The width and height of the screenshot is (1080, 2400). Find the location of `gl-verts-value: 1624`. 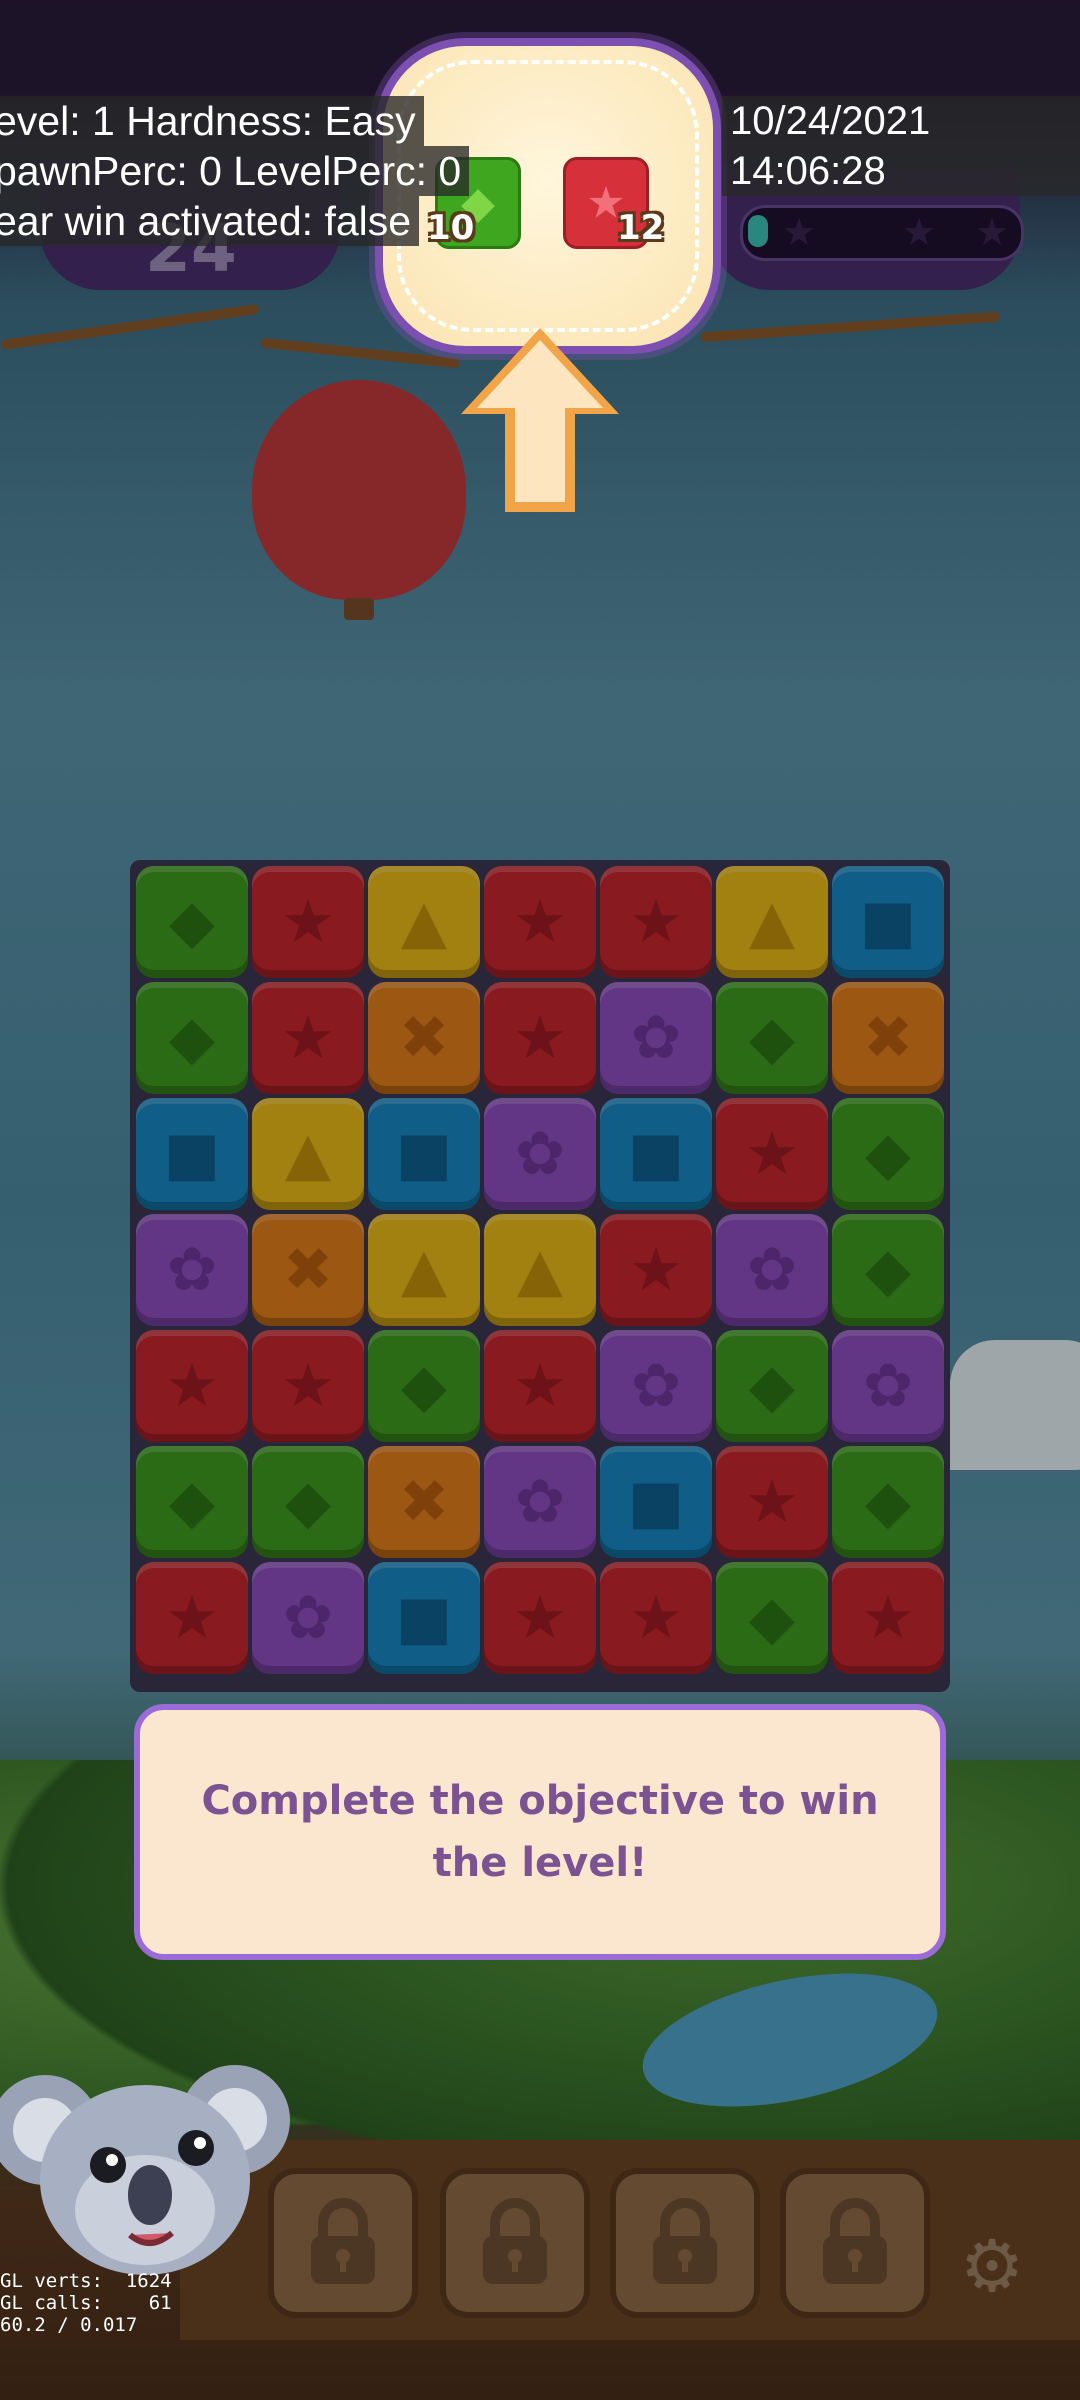

gl-verts-value: 1624 is located at coordinates (148, 2281).